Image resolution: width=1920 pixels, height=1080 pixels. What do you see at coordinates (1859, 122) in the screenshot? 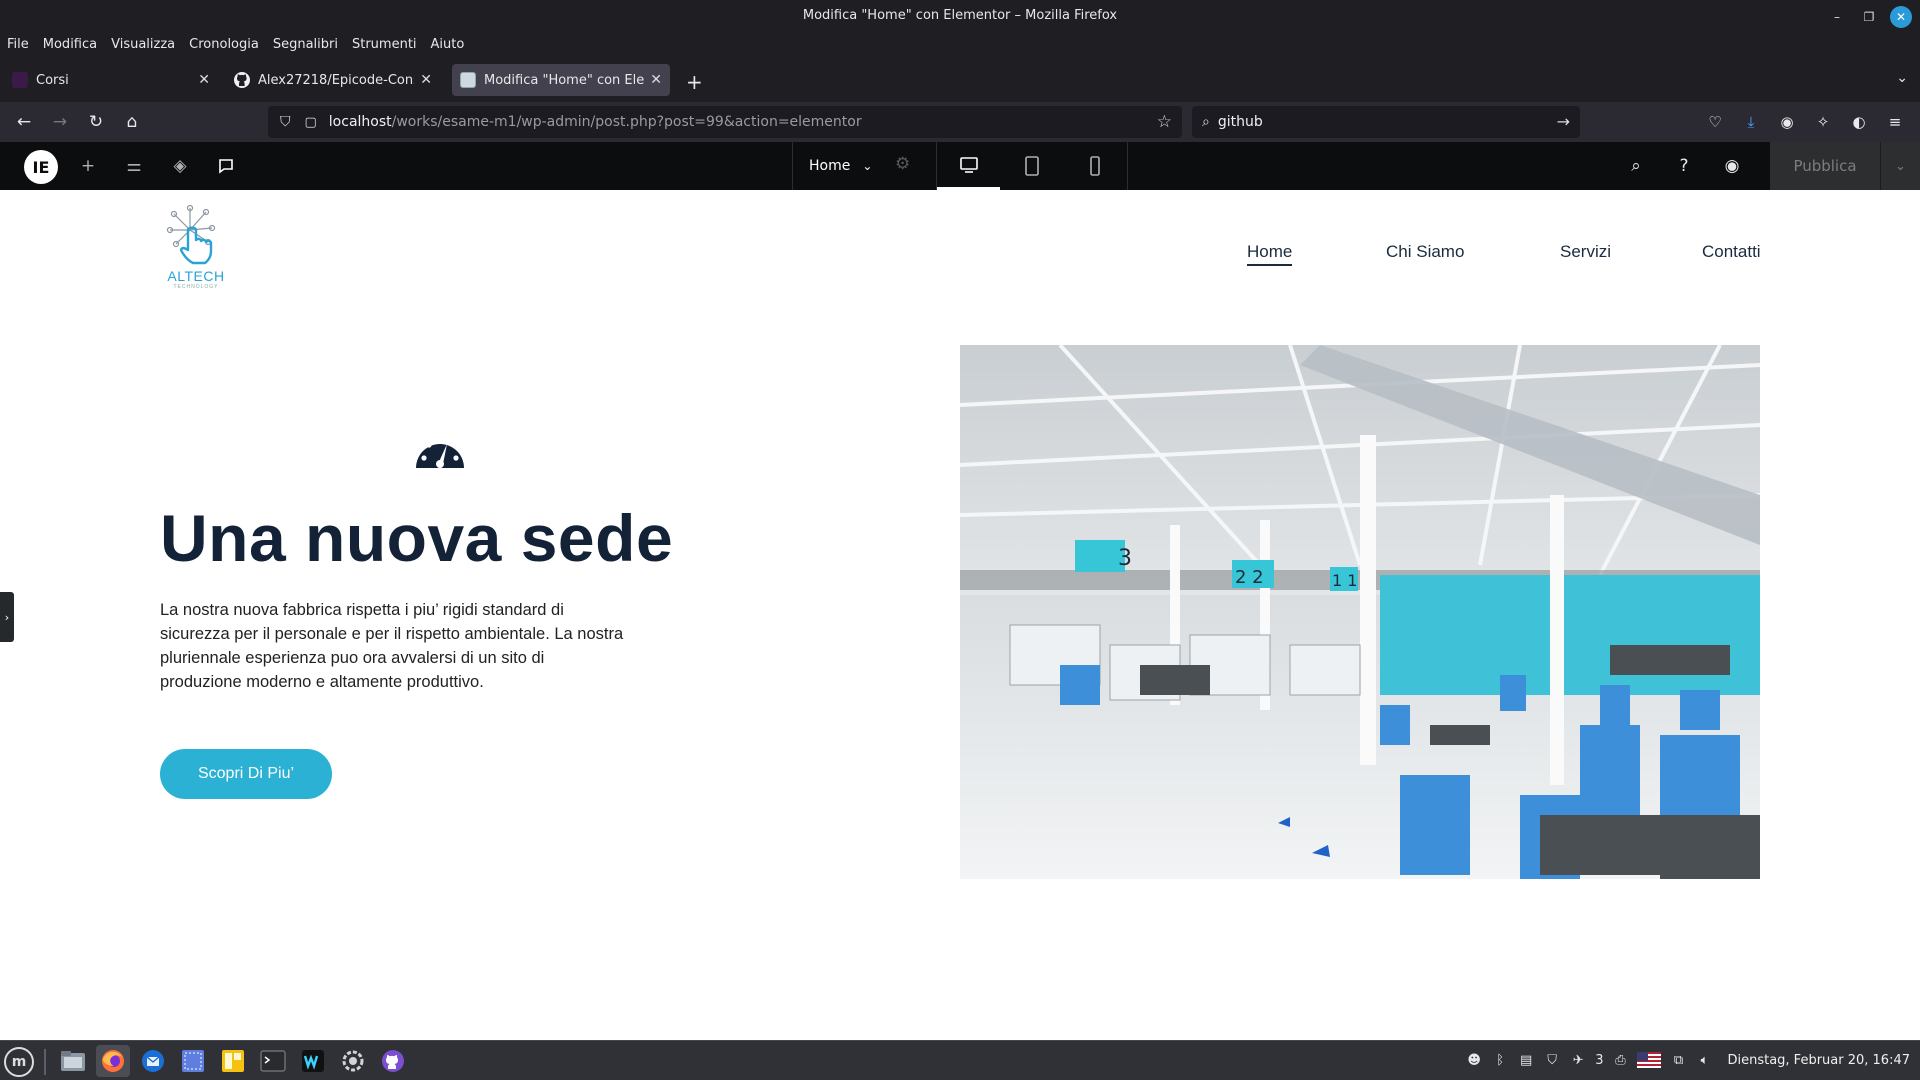
I see `firefox-view-icon: ◐` at bounding box center [1859, 122].